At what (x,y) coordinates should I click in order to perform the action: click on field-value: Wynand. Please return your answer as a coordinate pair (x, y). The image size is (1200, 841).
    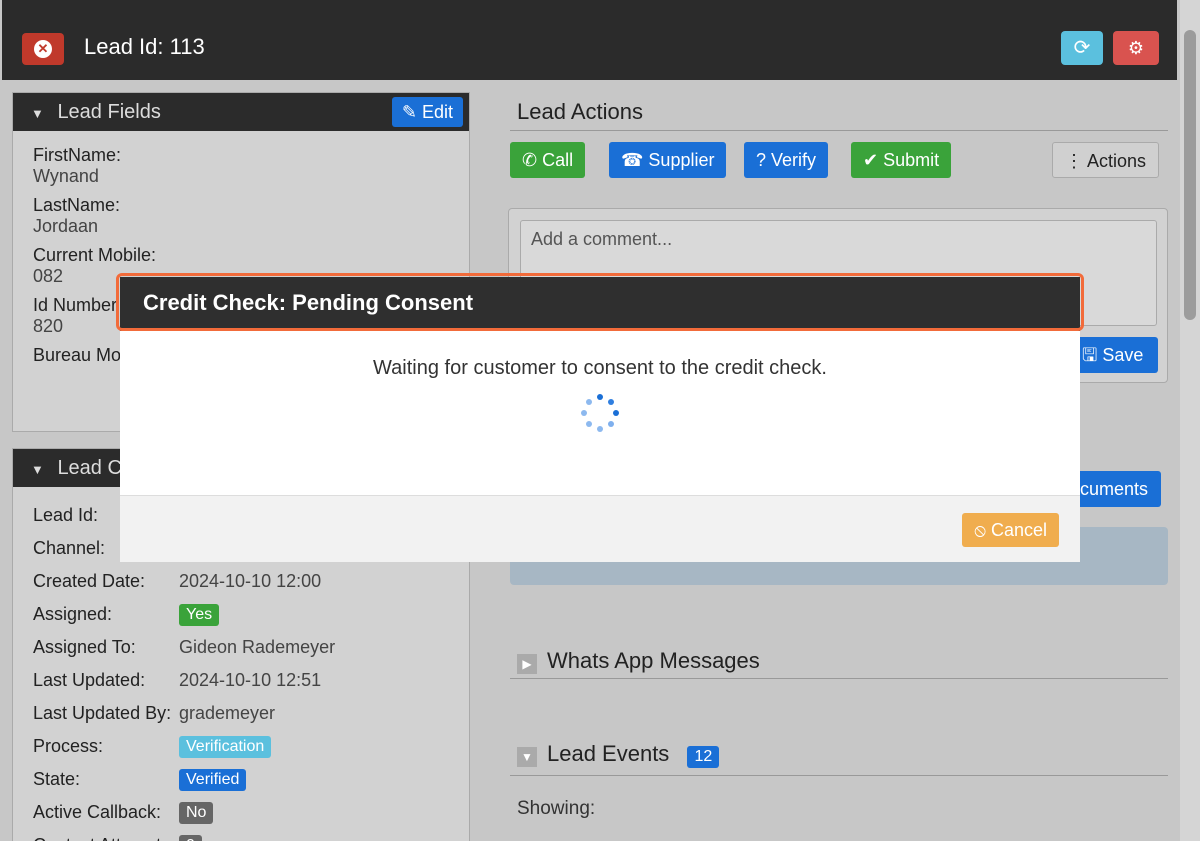
    Looking at the image, I should click on (66, 176).